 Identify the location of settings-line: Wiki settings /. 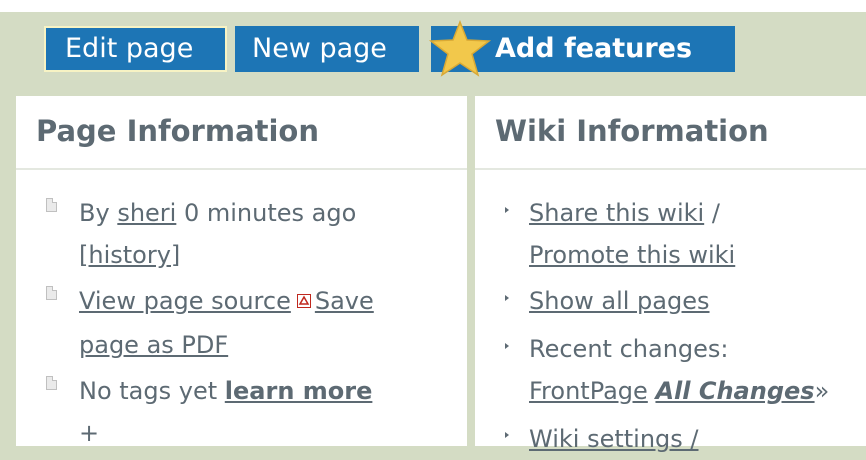
(614, 439).